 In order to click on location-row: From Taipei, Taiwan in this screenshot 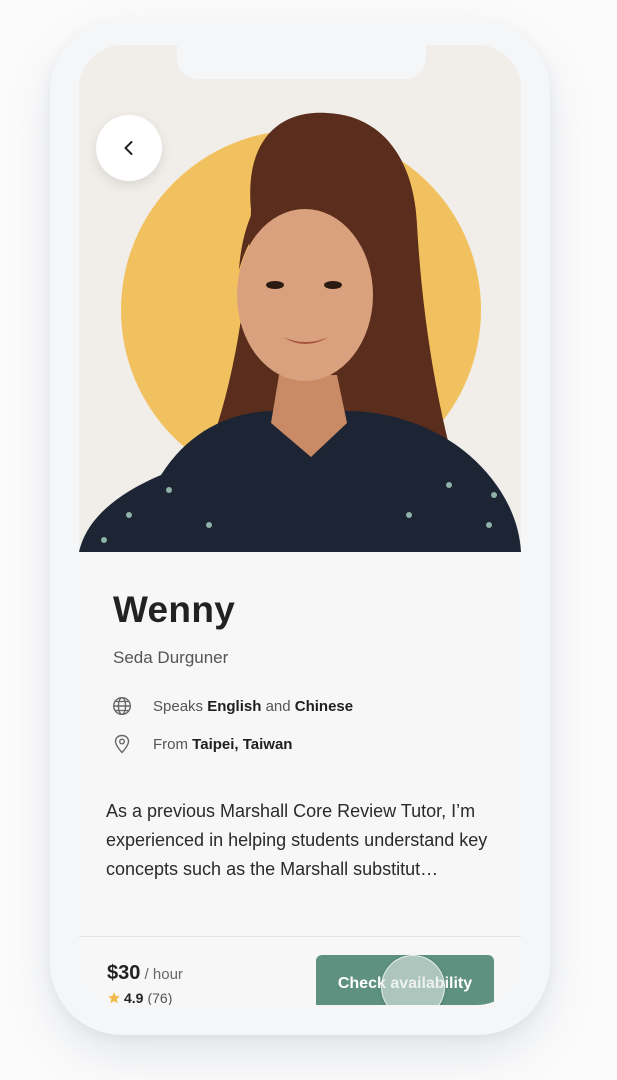, I will do `click(201, 744)`.